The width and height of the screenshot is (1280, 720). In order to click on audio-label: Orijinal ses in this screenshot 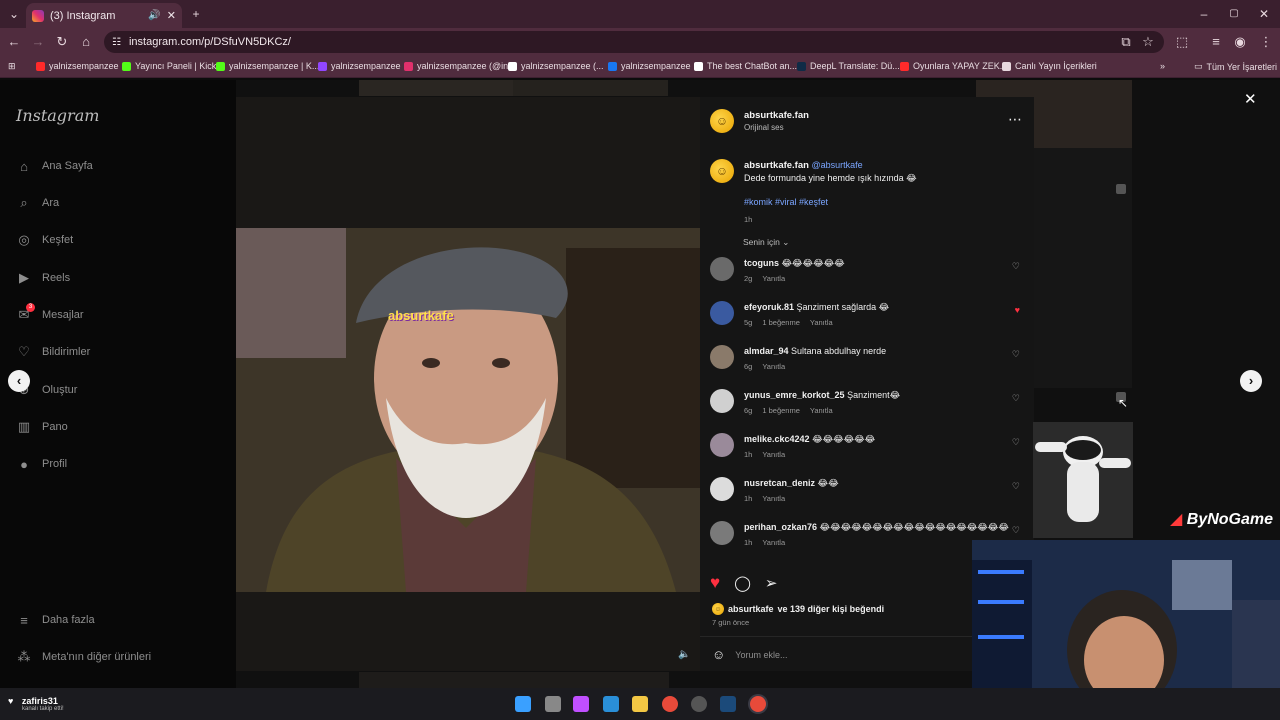, I will do `click(776, 127)`.